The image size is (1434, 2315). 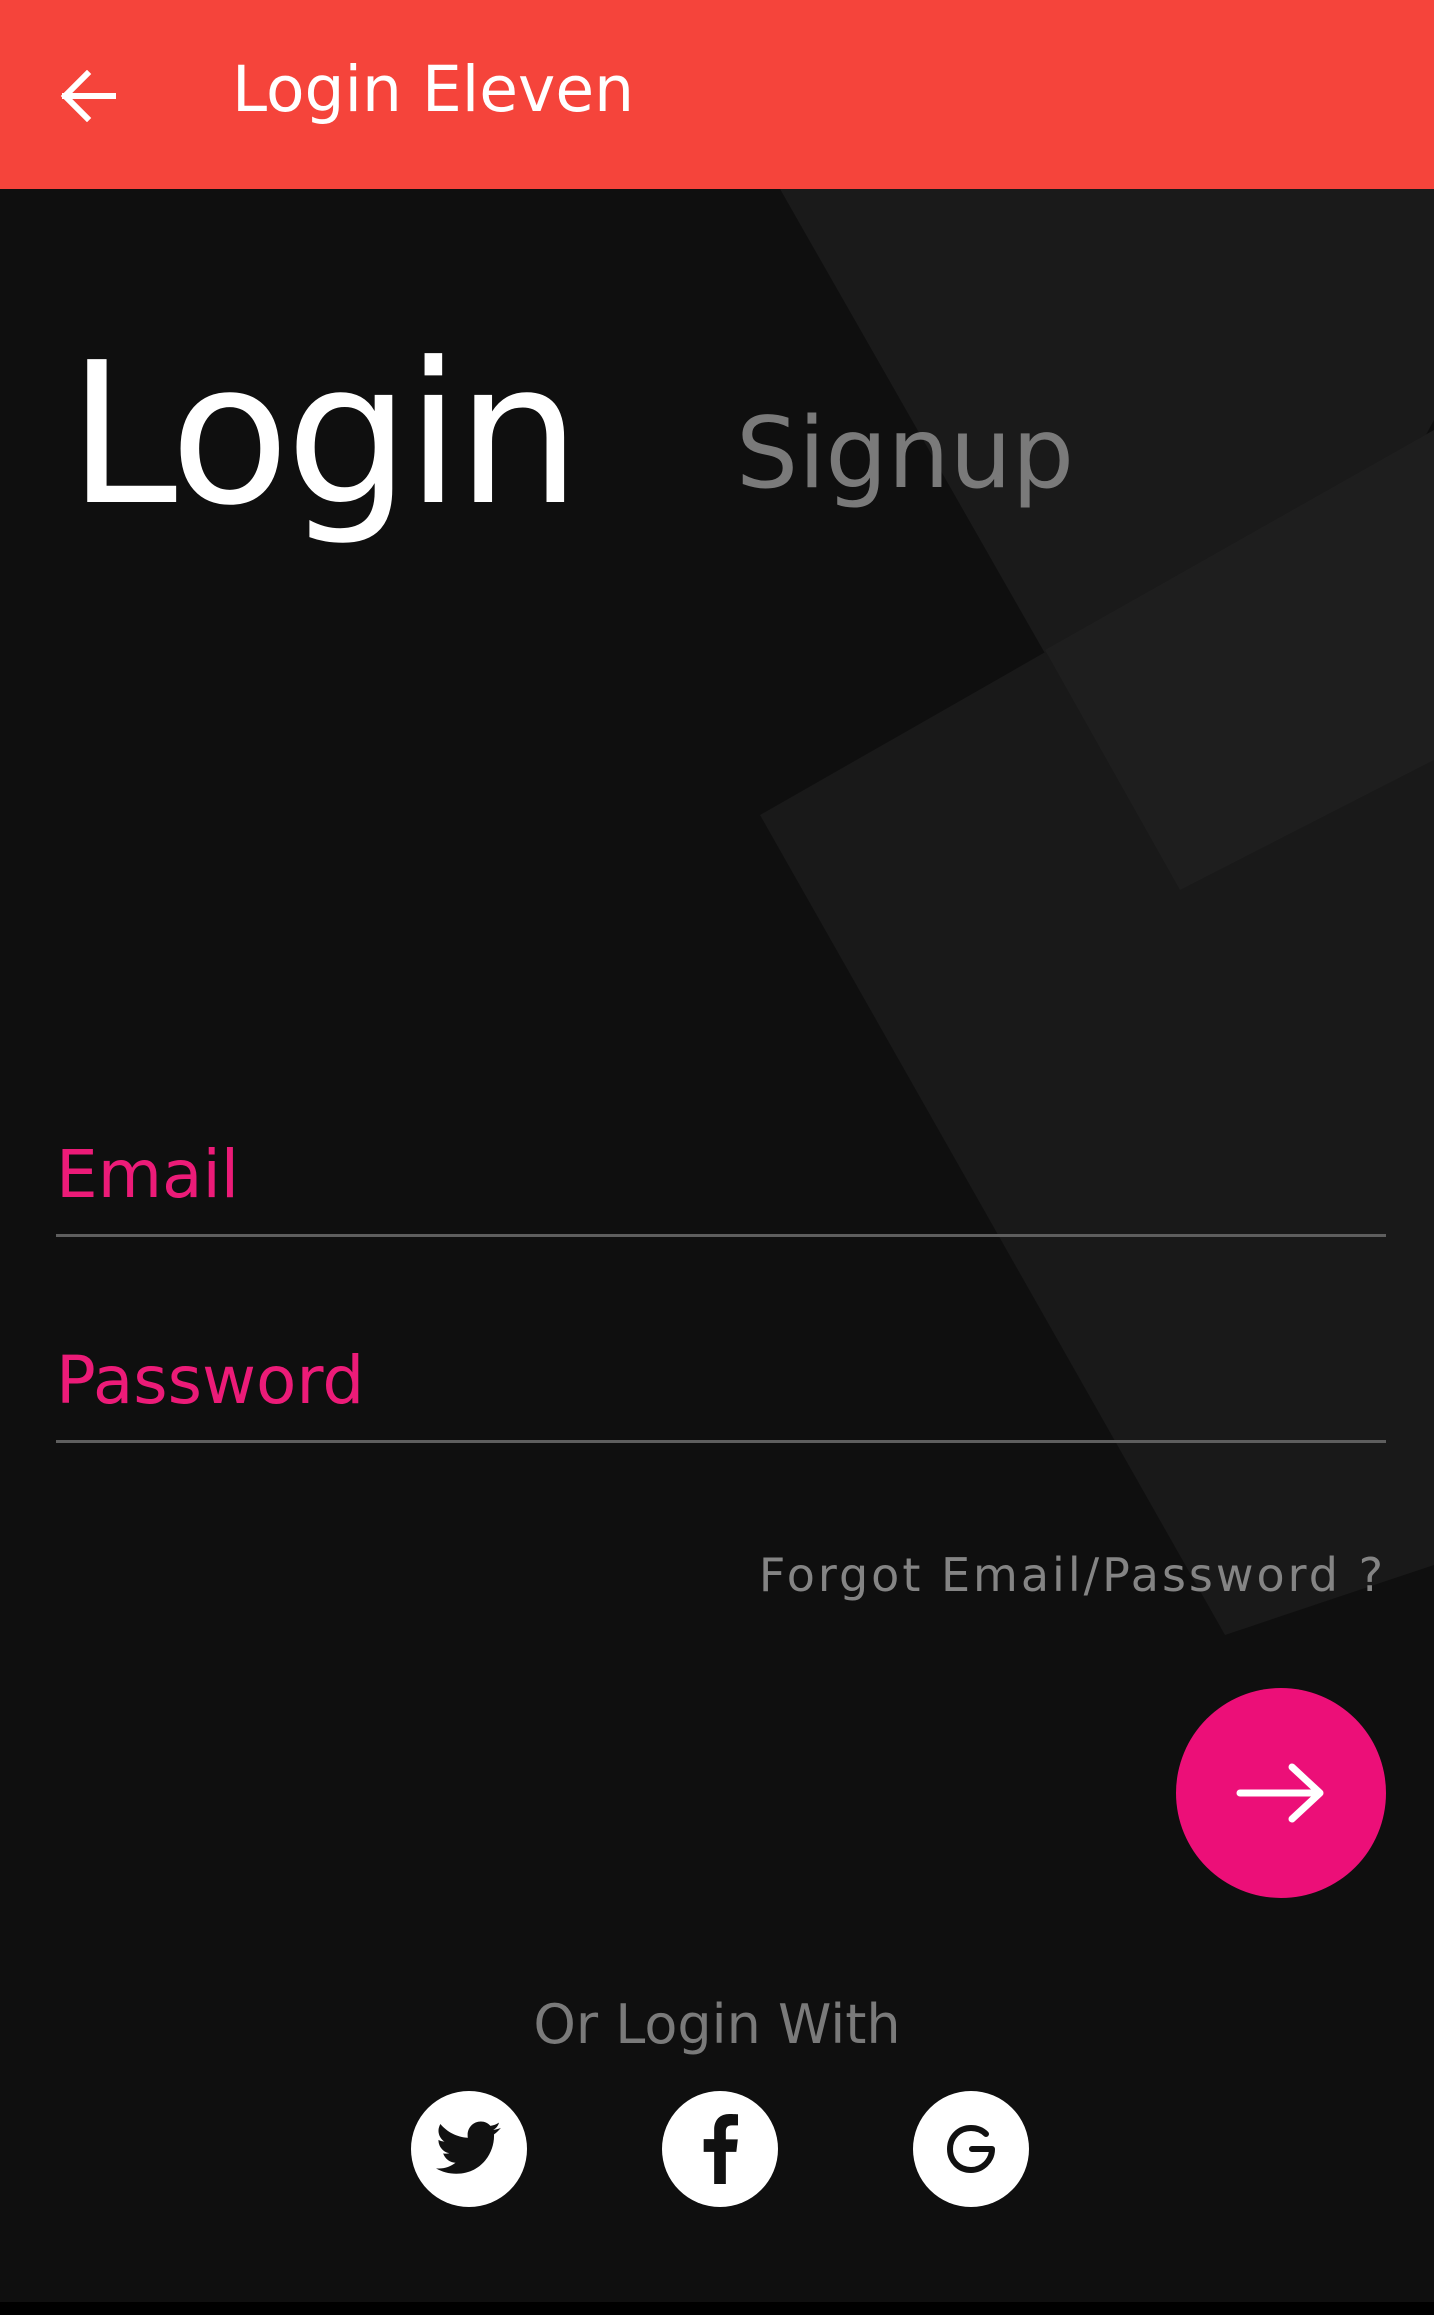 What do you see at coordinates (324, 435) in the screenshot?
I see `tab-login: Login` at bounding box center [324, 435].